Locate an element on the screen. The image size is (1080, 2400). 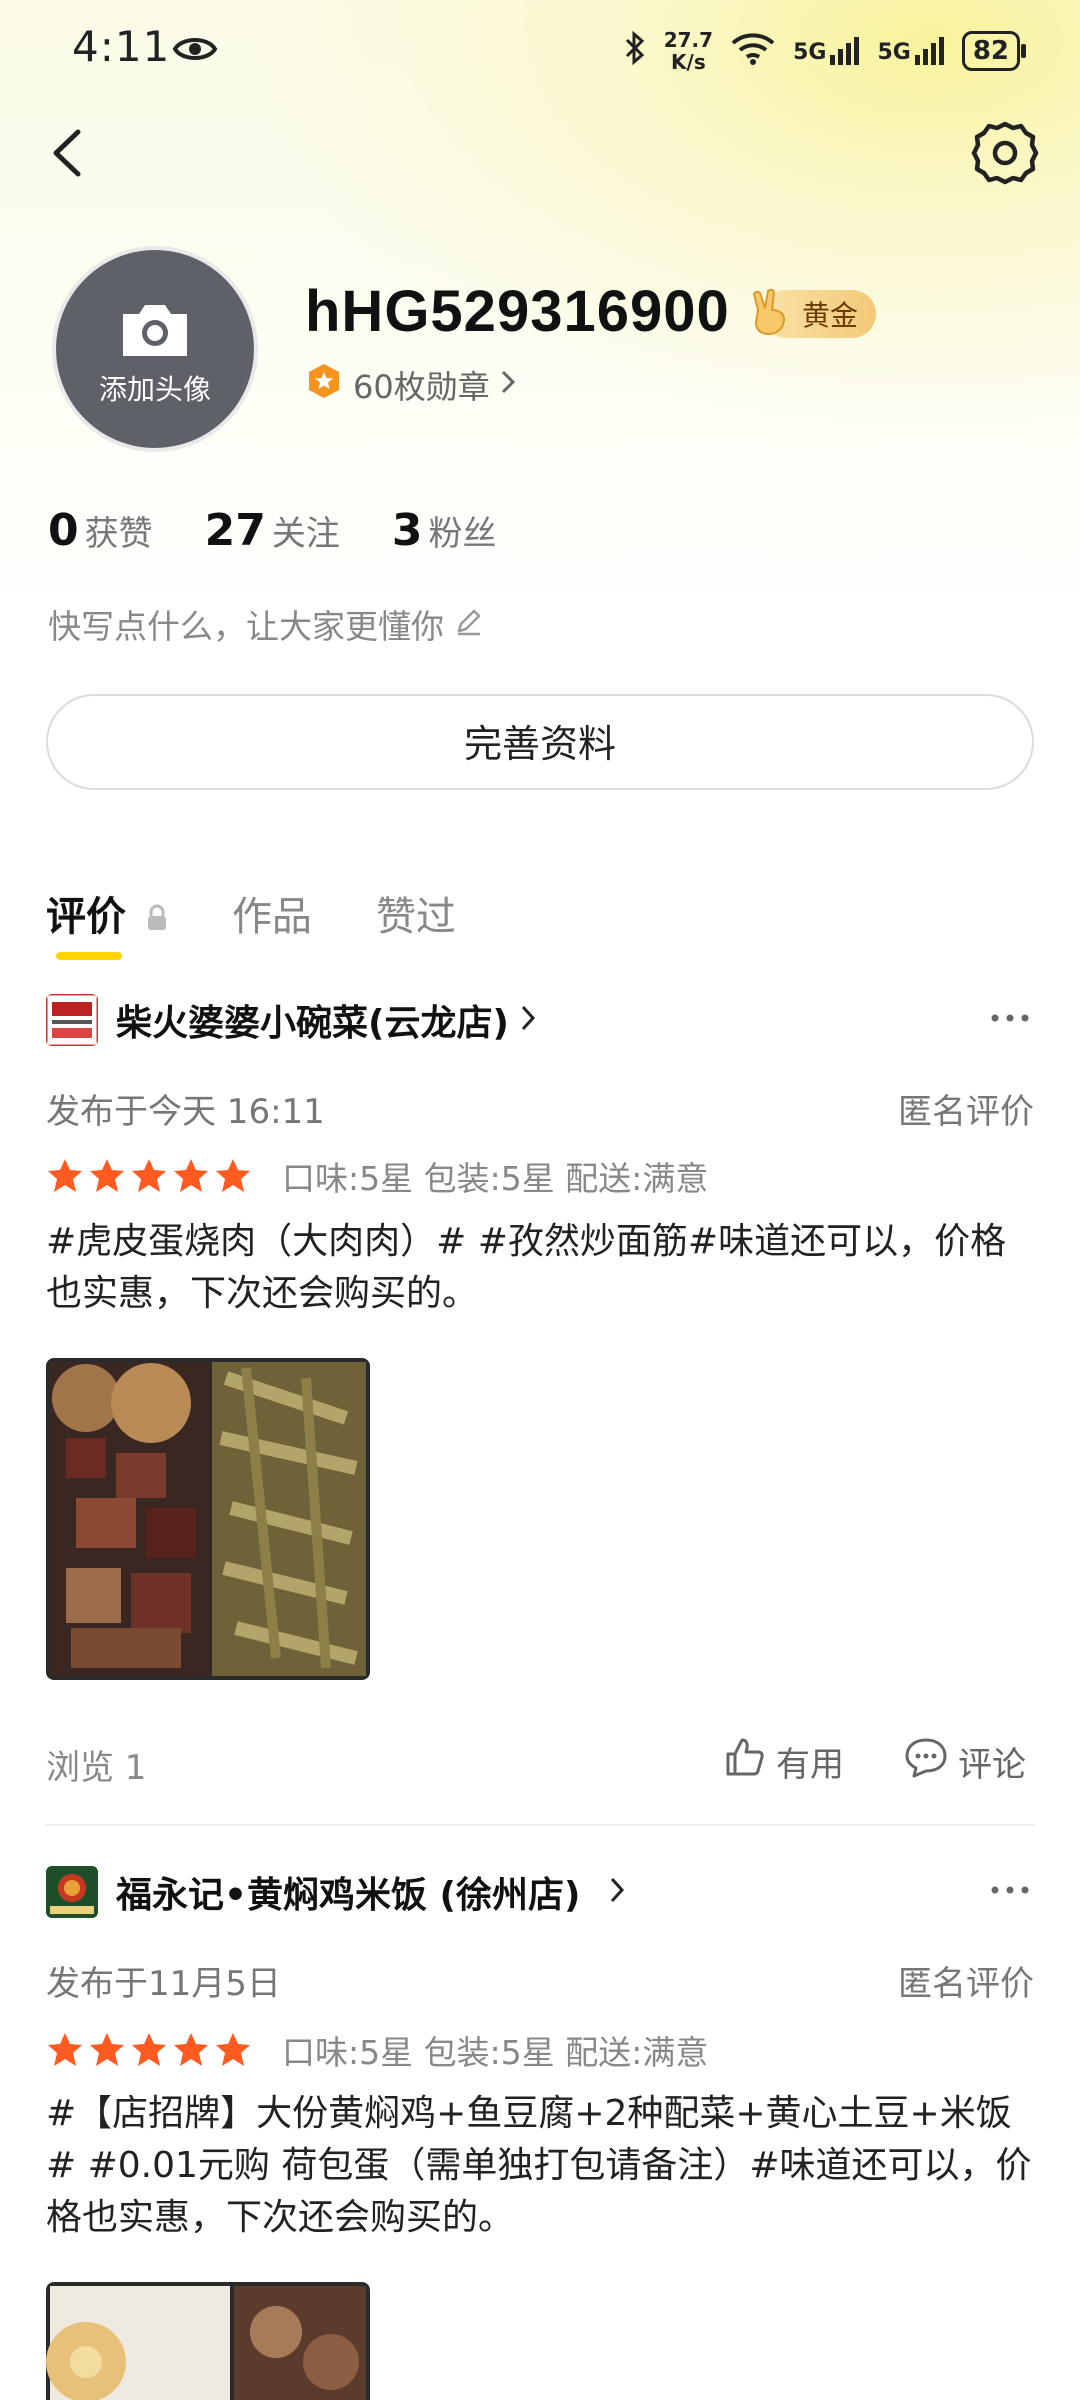
tab-liked: 赞过 is located at coordinates (416, 913).